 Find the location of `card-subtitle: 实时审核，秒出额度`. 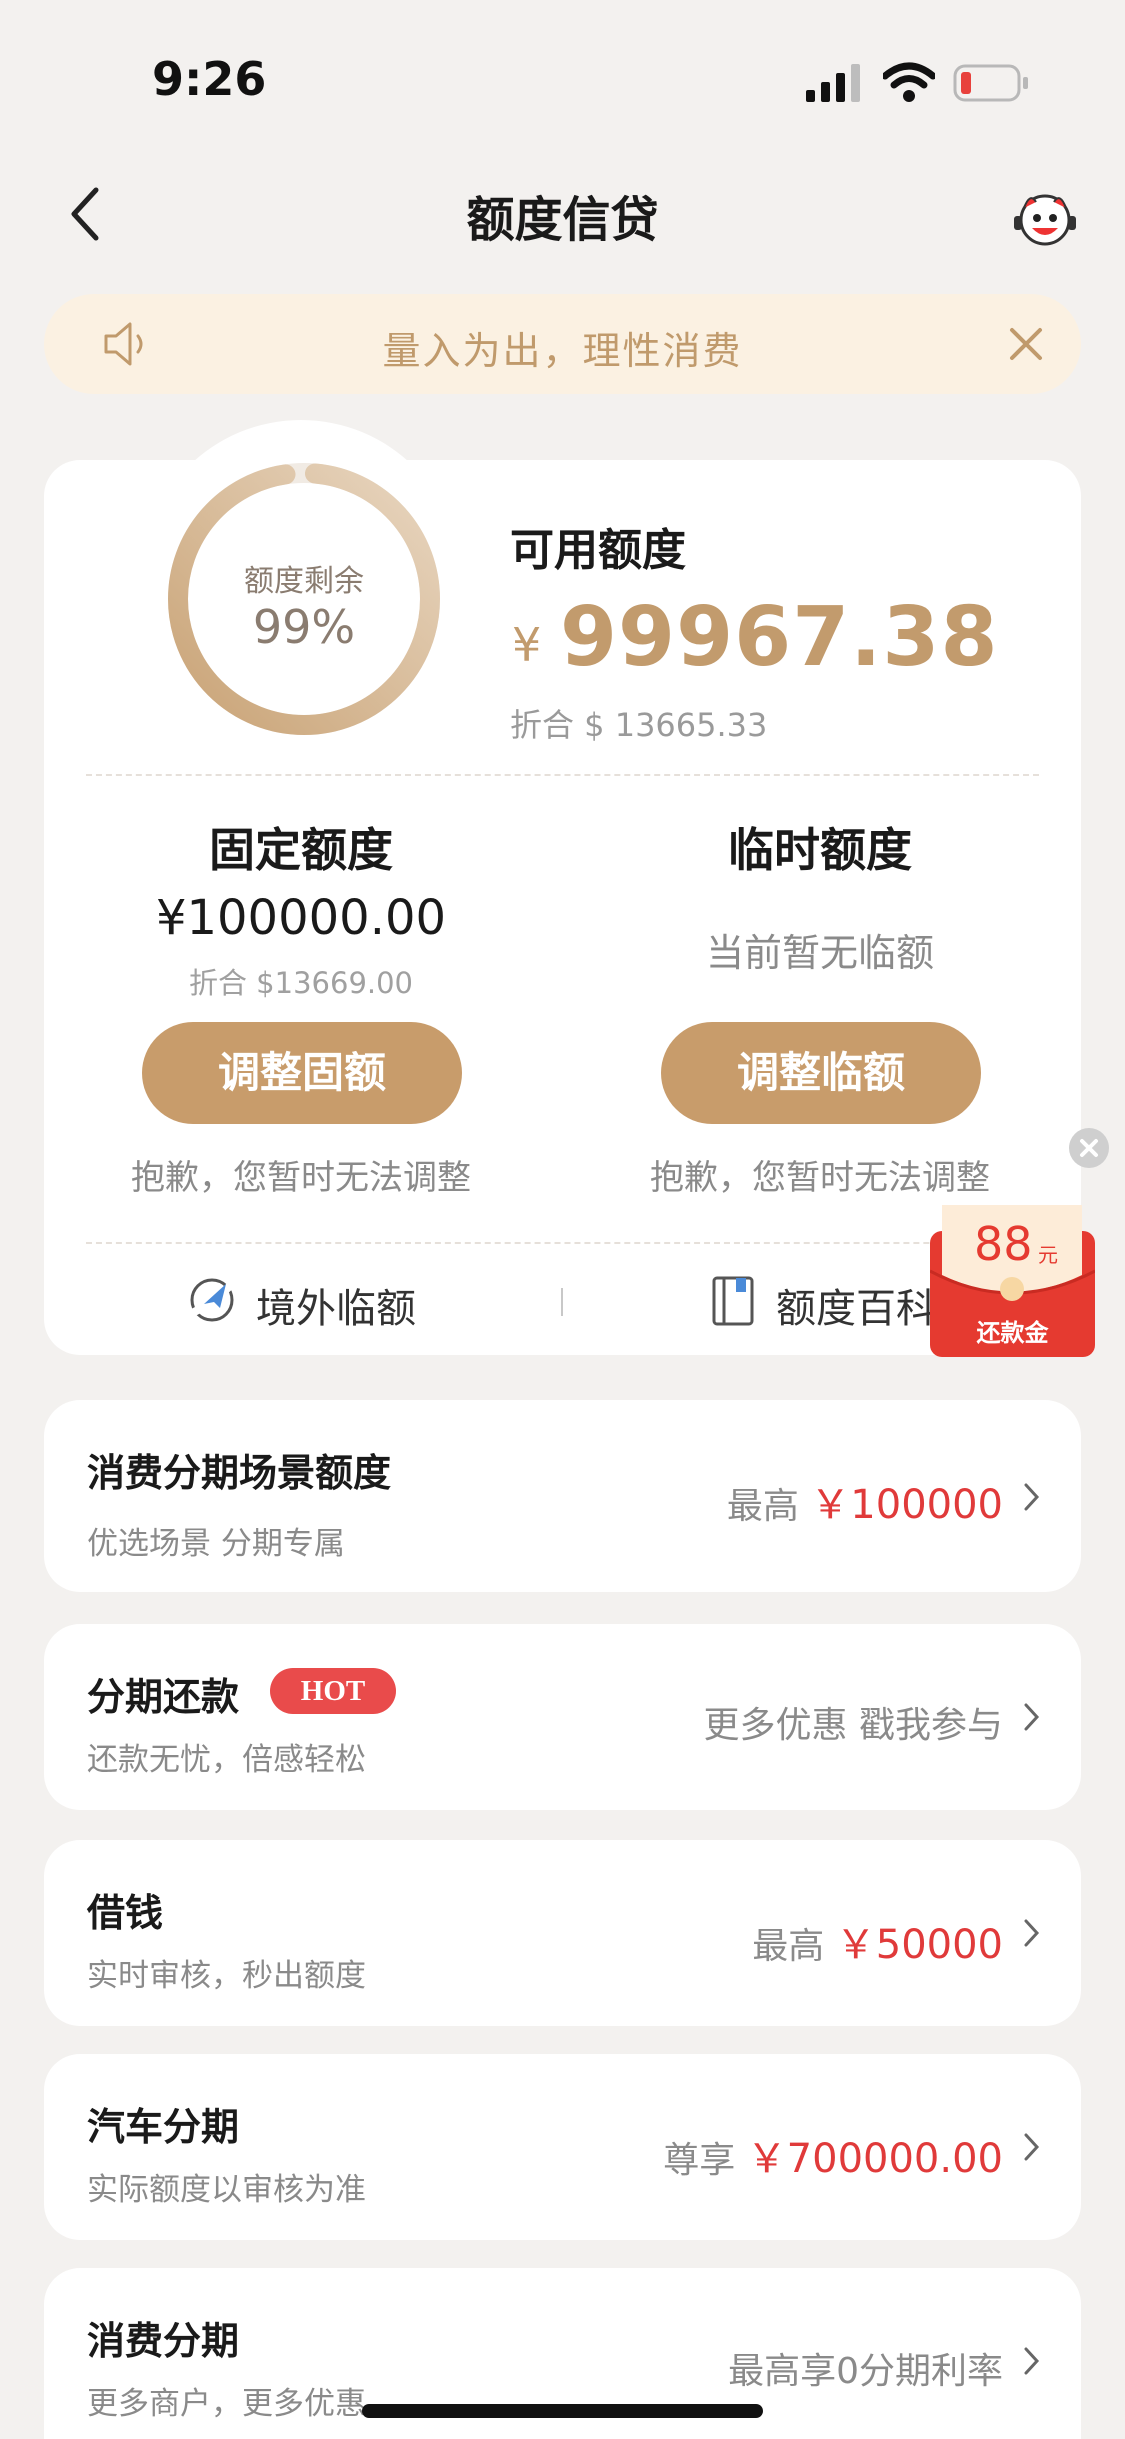

card-subtitle: 实时审核，秒出额度 is located at coordinates (226, 1976).